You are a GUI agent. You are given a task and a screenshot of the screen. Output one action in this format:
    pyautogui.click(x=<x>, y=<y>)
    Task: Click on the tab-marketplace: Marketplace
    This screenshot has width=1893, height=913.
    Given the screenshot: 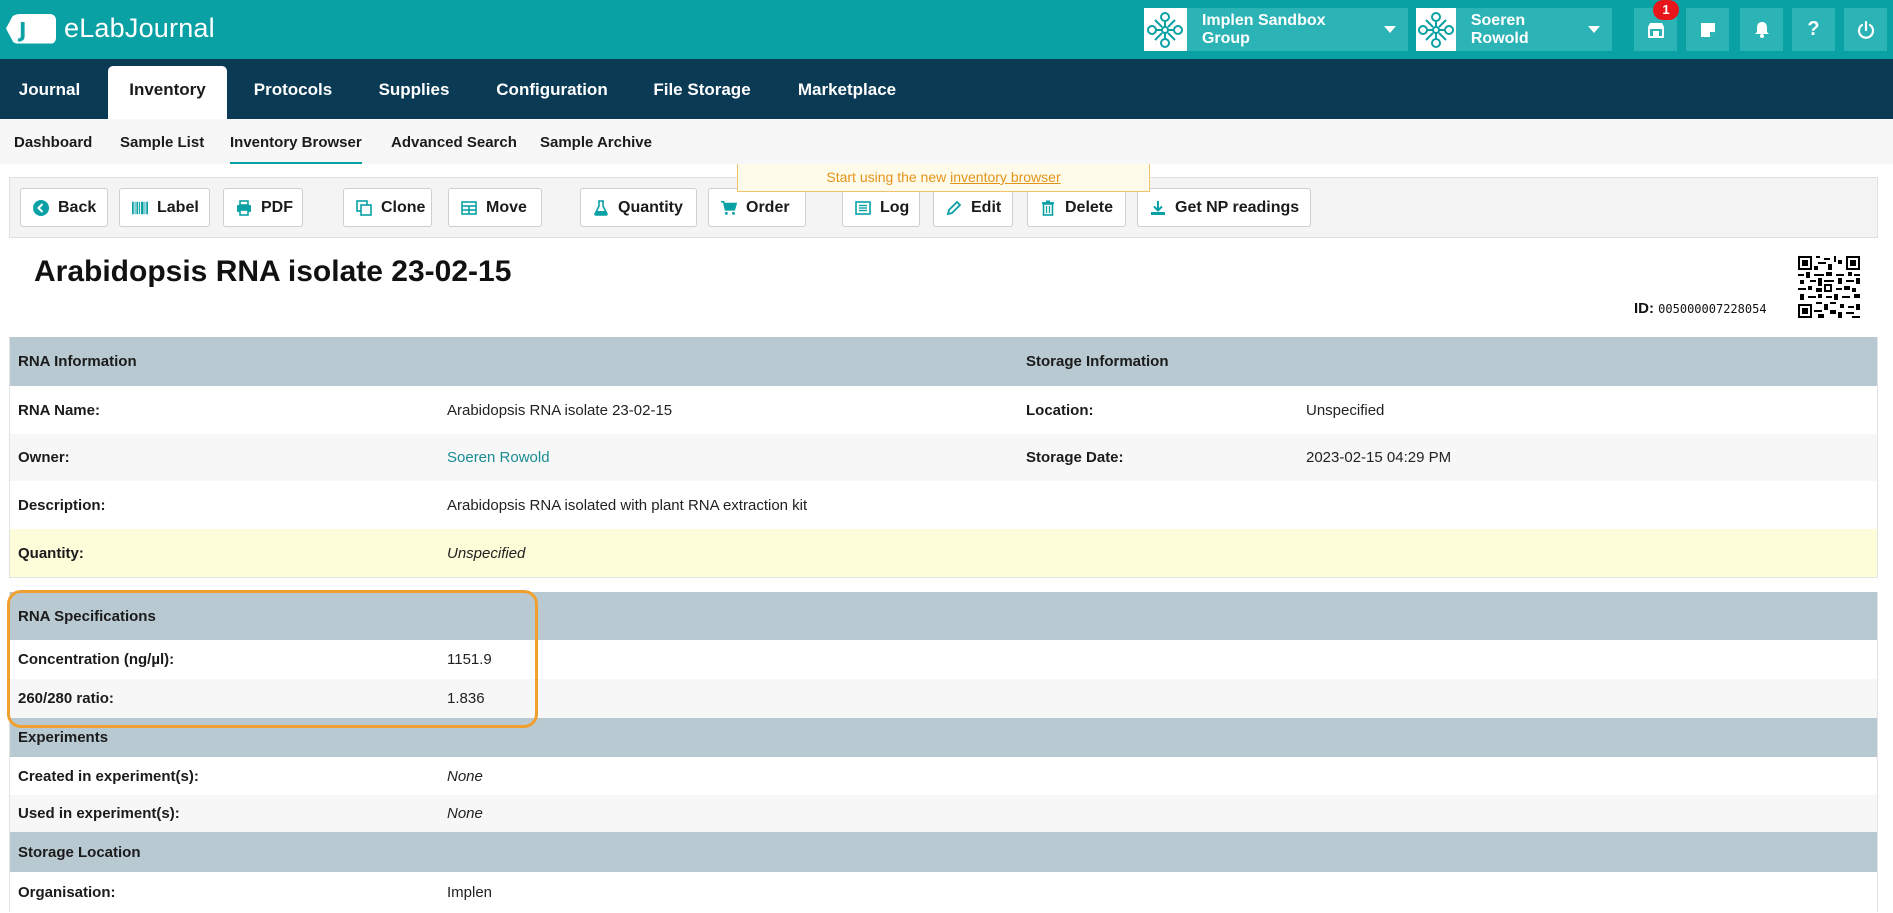 What is the action you would take?
    pyautogui.click(x=847, y=89)
    